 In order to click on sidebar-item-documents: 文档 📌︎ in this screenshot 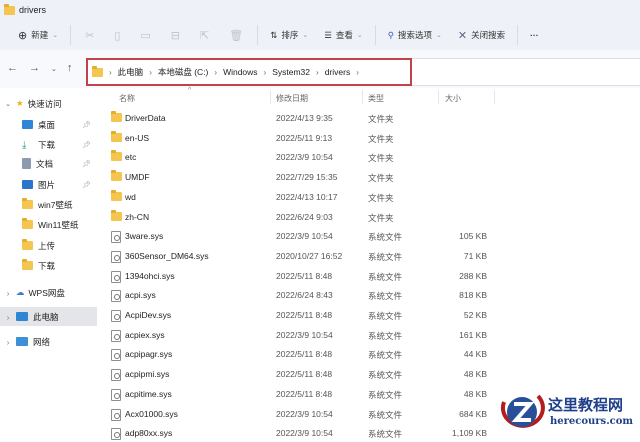, I will do `click(48, 163)`.